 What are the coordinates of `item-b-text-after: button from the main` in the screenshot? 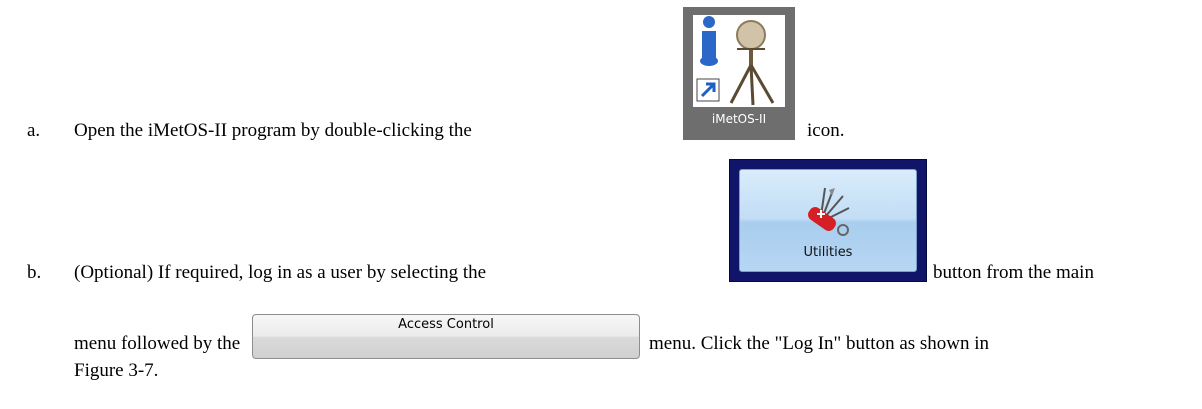 It's located at (1013, 272).